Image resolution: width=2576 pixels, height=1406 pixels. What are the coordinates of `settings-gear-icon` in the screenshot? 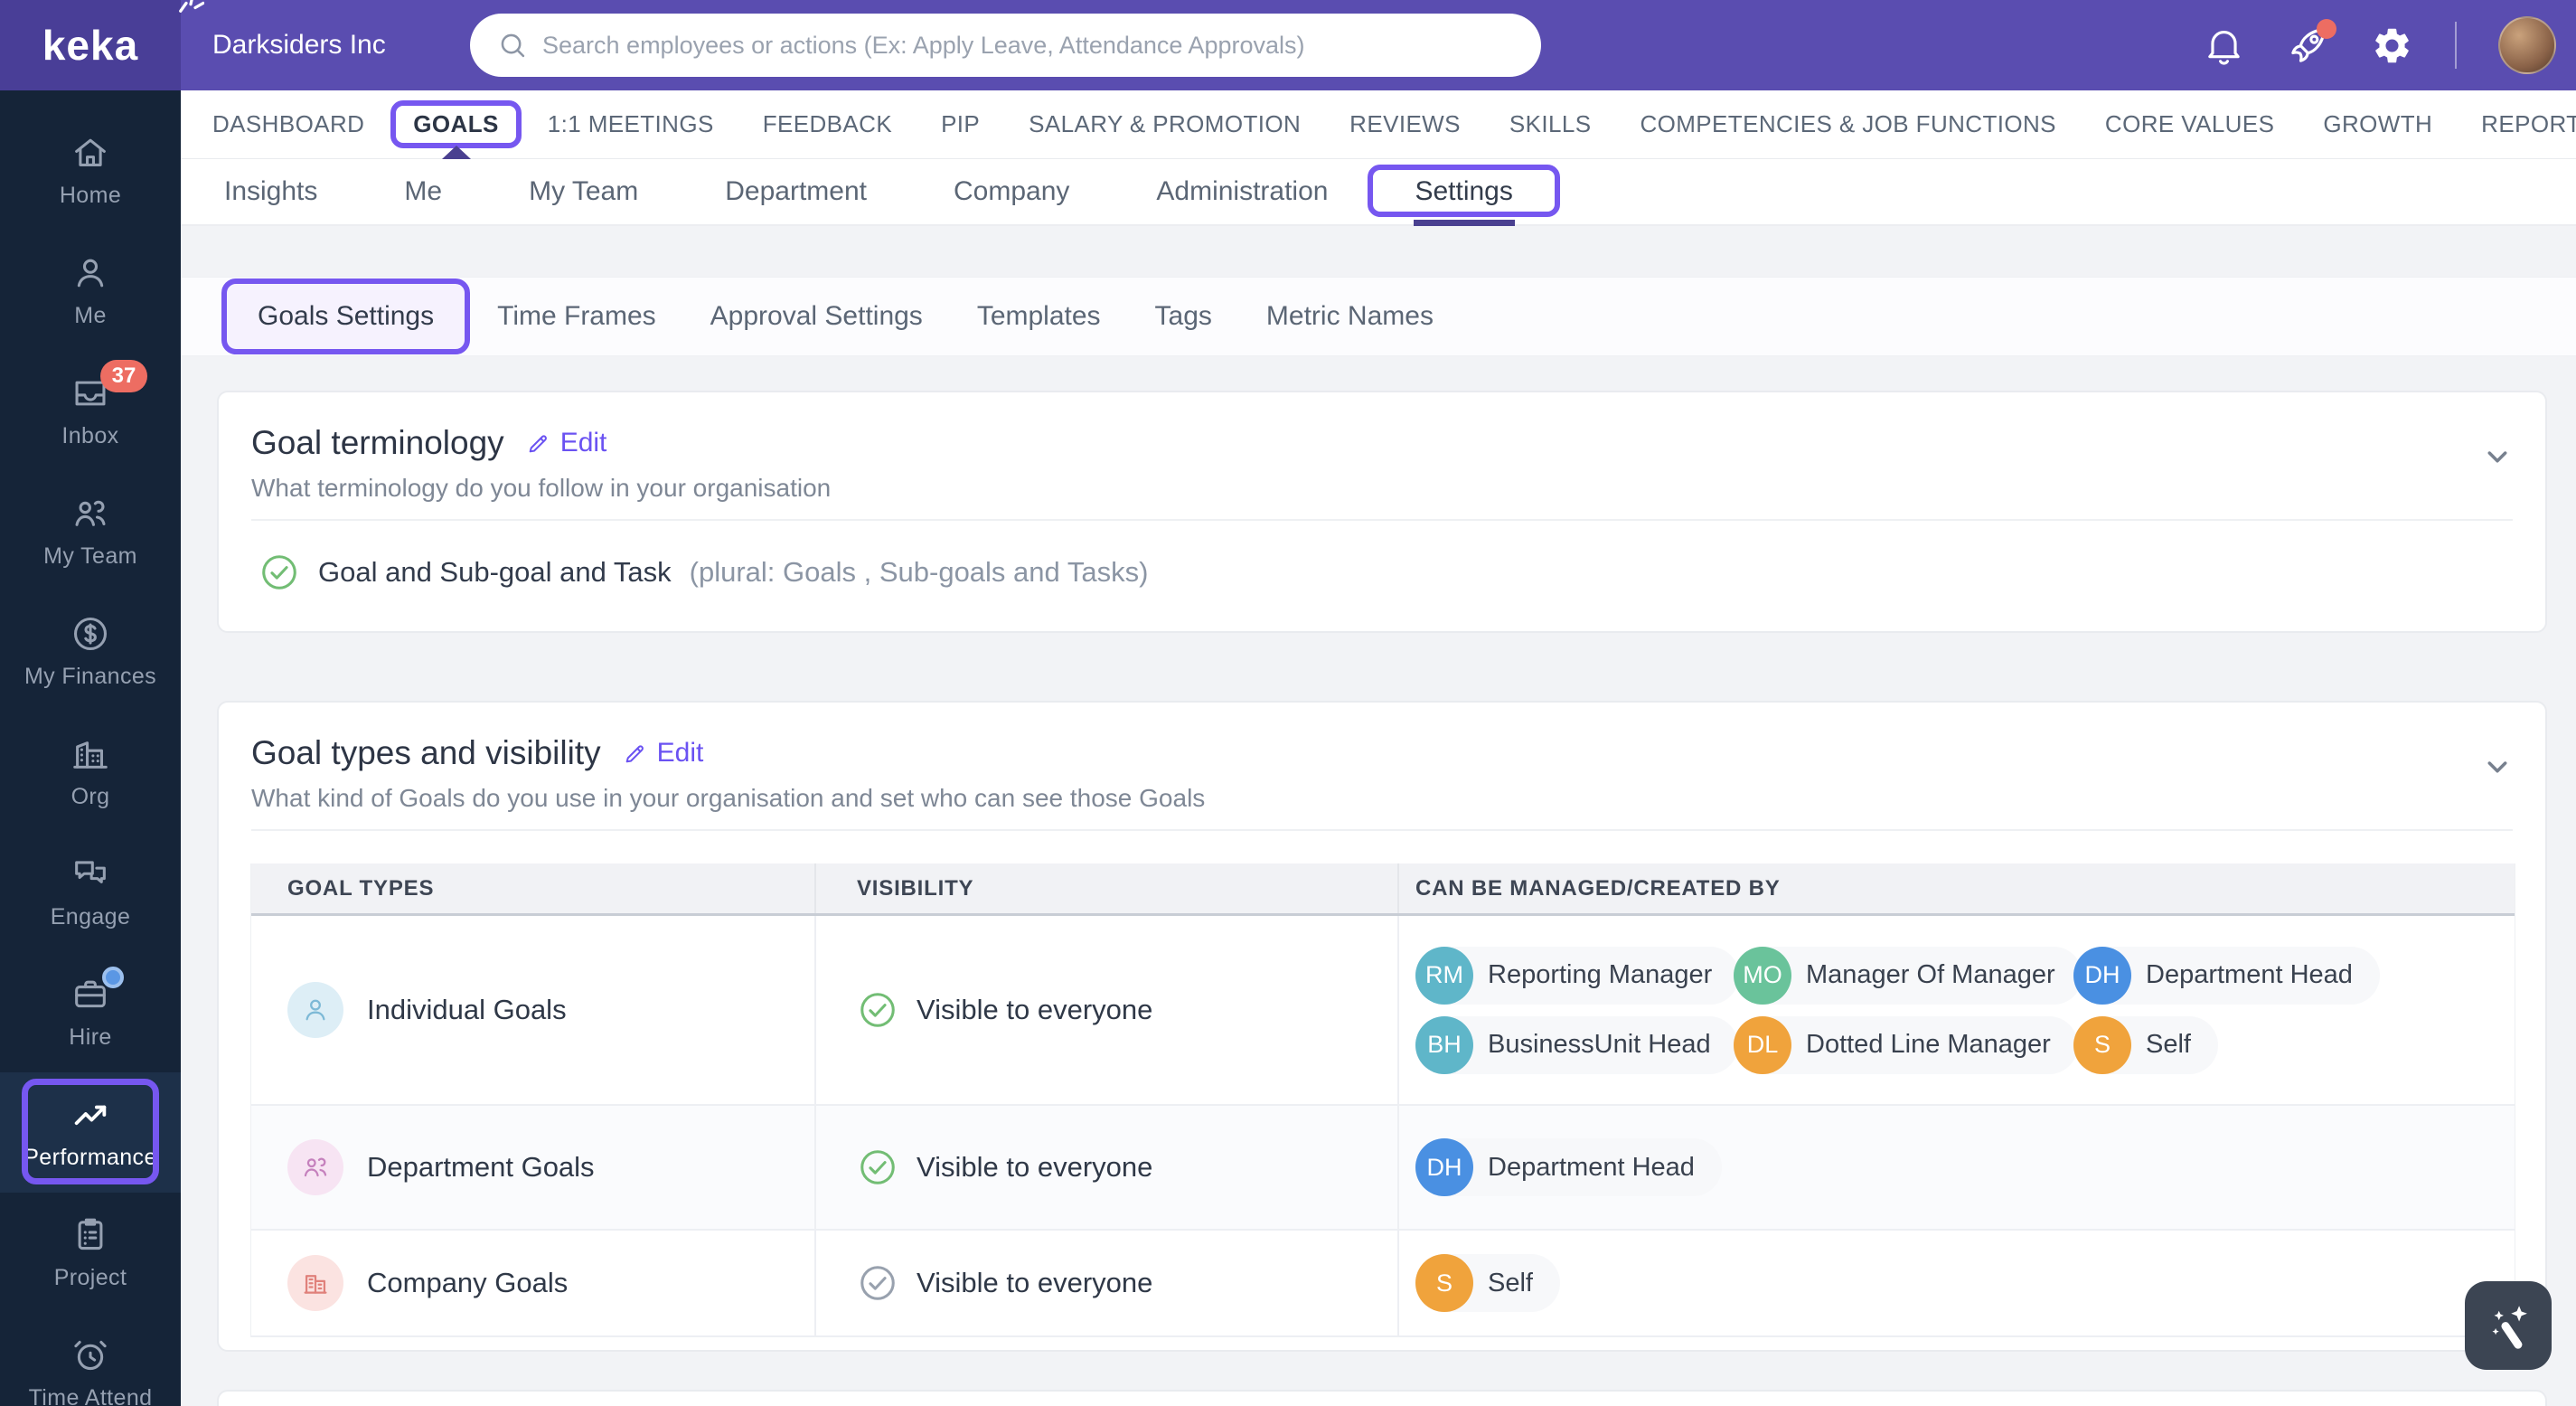 It's located at (2392, 45).